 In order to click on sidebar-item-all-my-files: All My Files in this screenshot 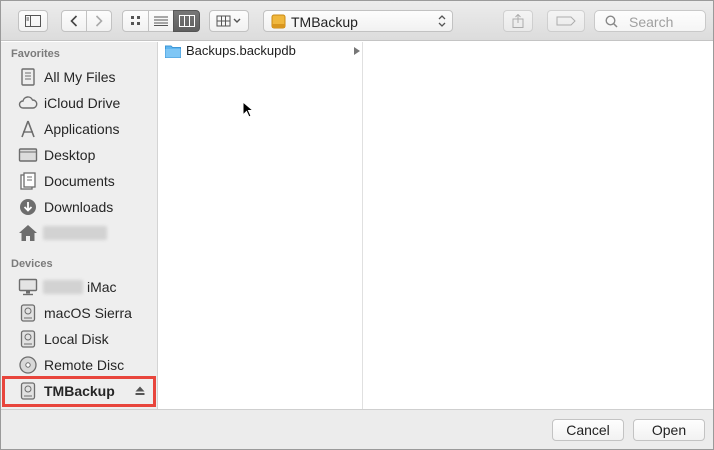, I will do `click(79, 77)`.